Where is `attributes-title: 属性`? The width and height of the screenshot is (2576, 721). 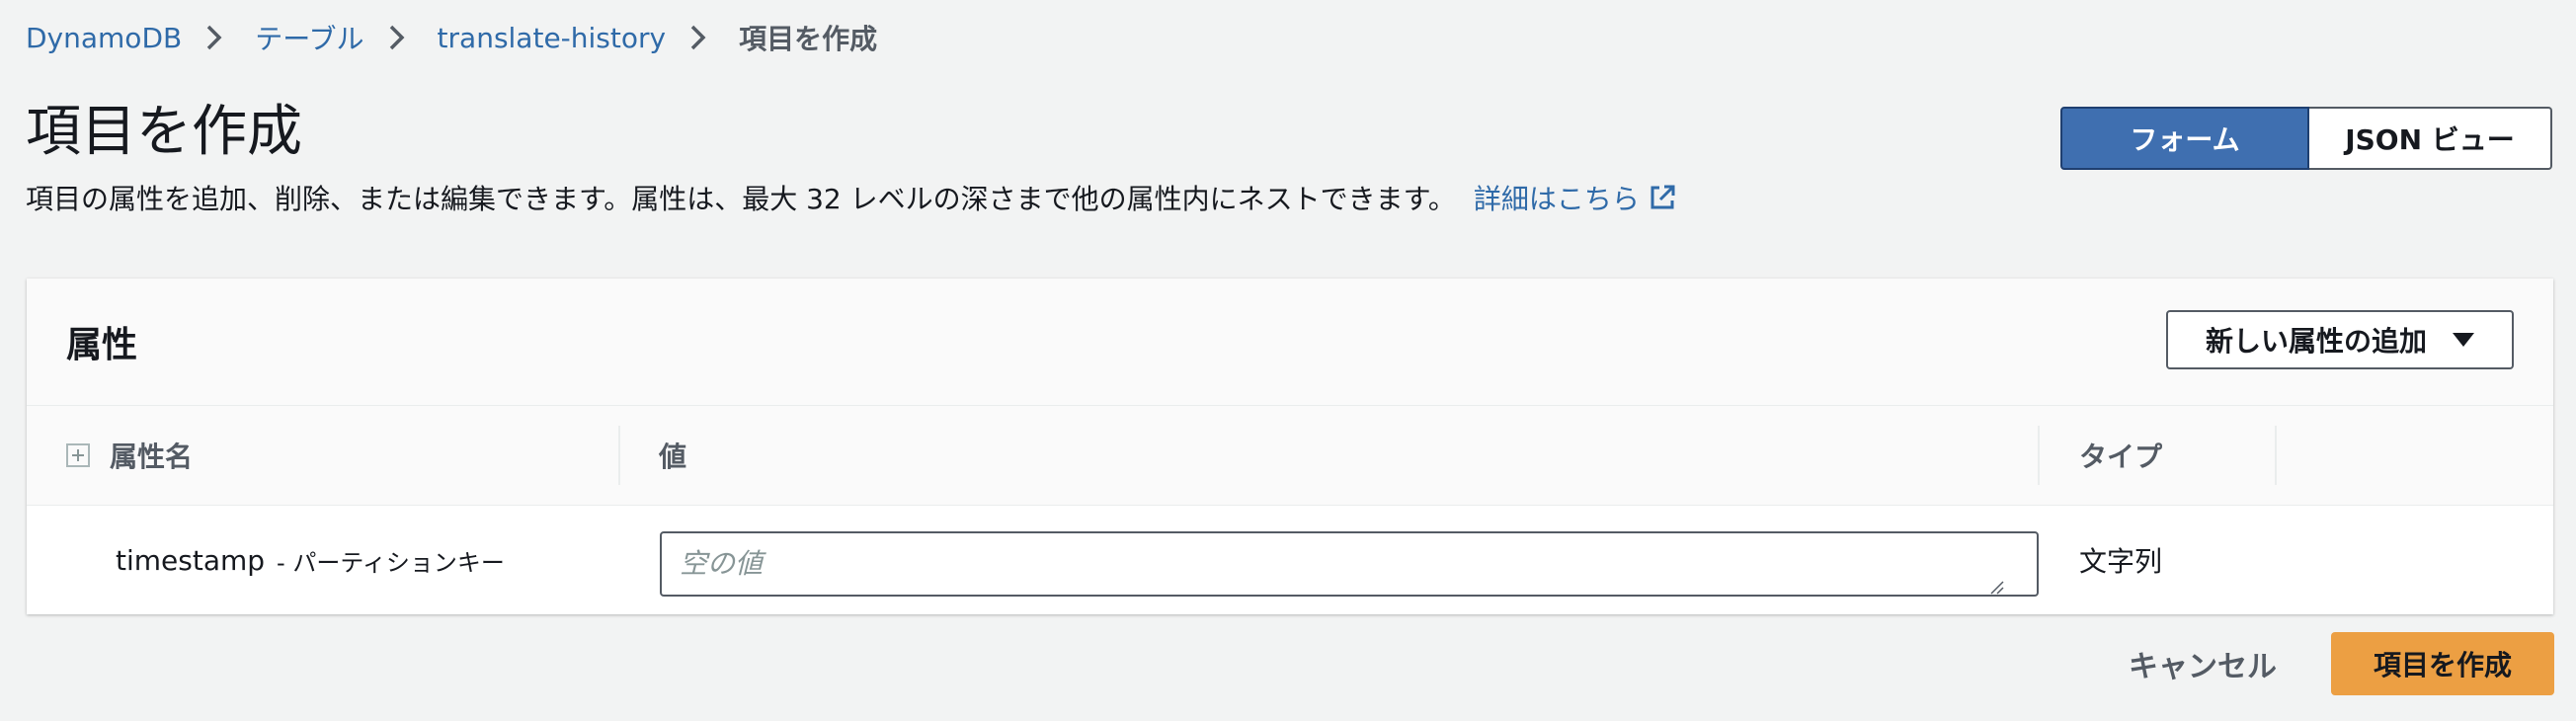 attributes-title: 属性 is located at coordinates (102, 345).